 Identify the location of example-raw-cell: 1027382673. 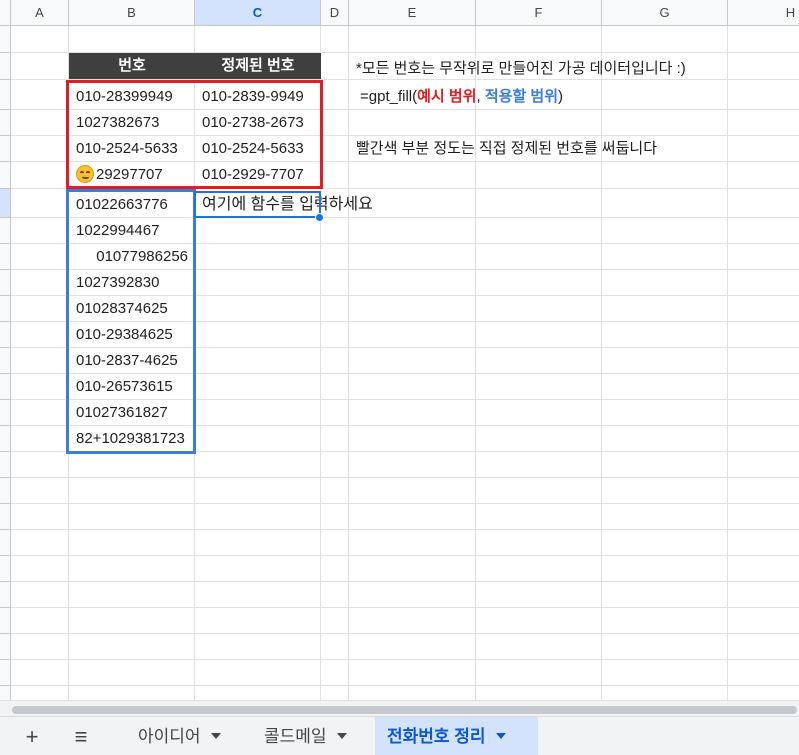
(132, 123).